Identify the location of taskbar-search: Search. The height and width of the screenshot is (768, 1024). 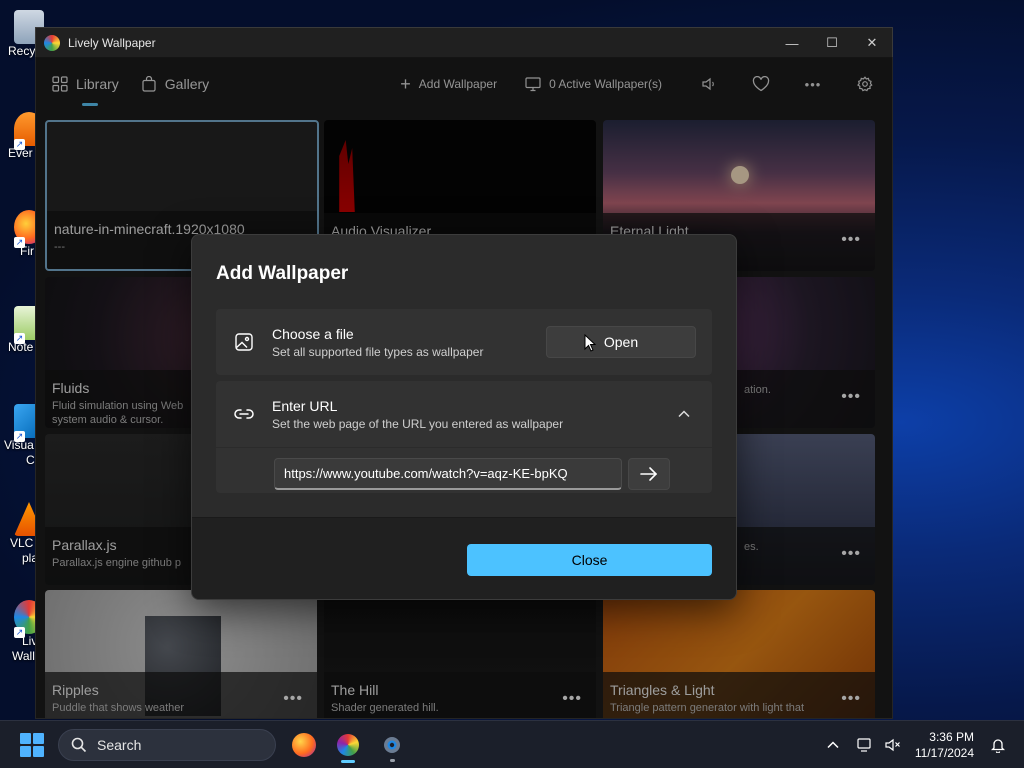
(167, 744).